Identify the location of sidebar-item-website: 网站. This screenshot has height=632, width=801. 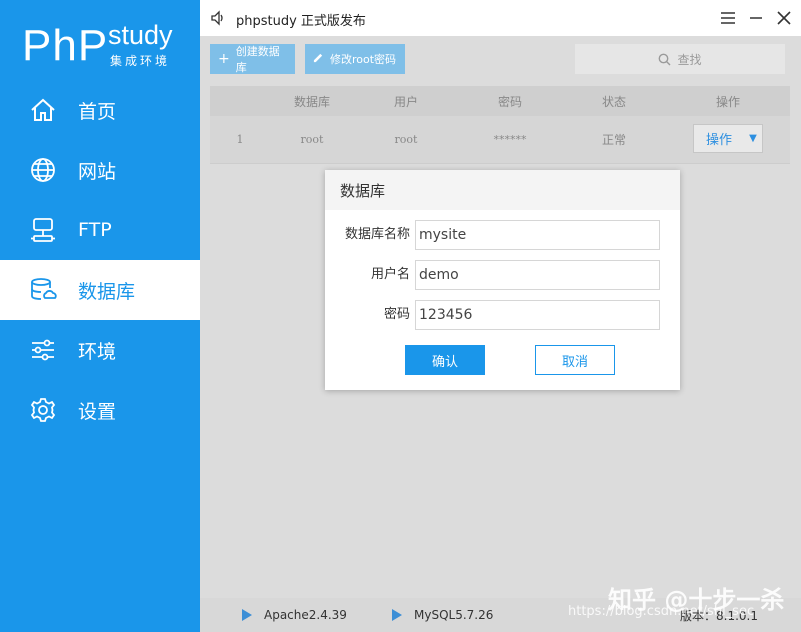
(100, 170).